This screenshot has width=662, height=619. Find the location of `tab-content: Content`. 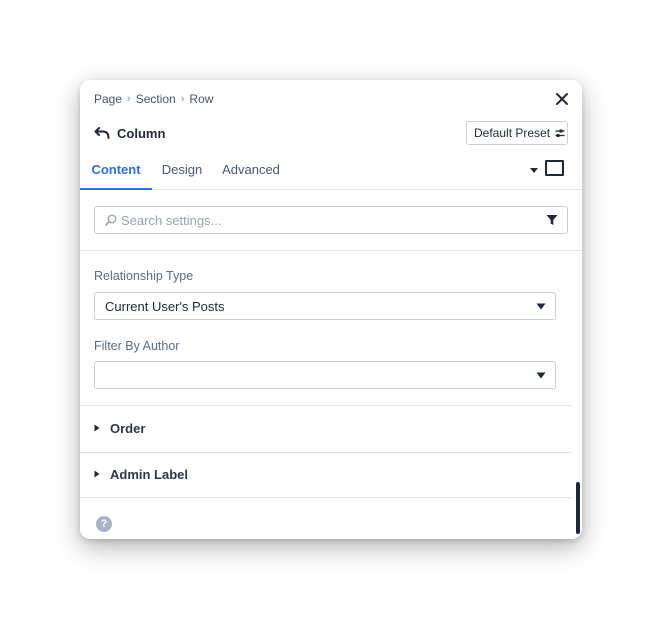

tab-content: Content is located at coordinates (116, 170).